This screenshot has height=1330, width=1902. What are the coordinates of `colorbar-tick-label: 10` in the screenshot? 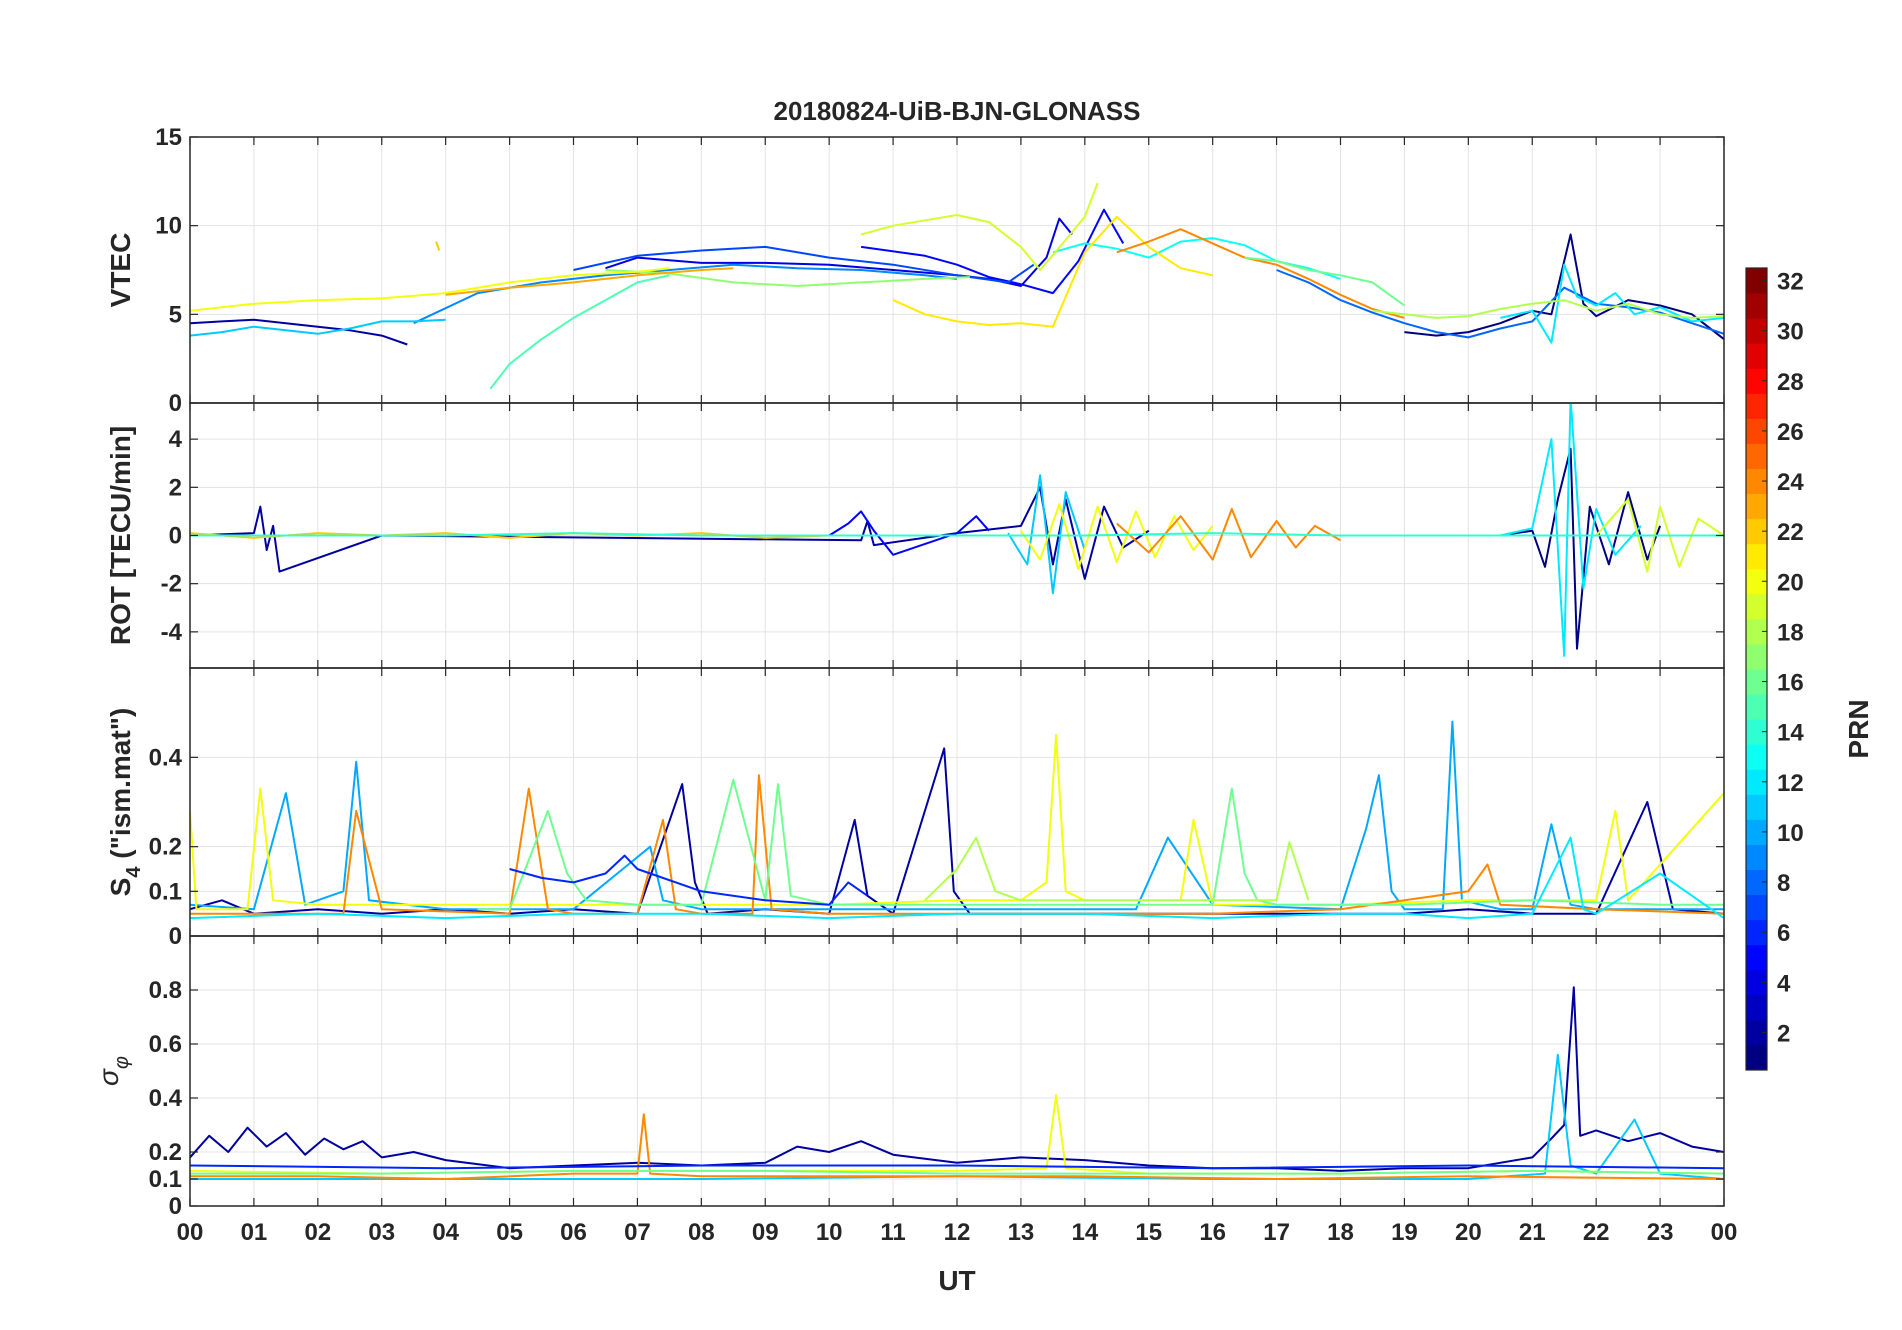 It's located at (1790, 833).